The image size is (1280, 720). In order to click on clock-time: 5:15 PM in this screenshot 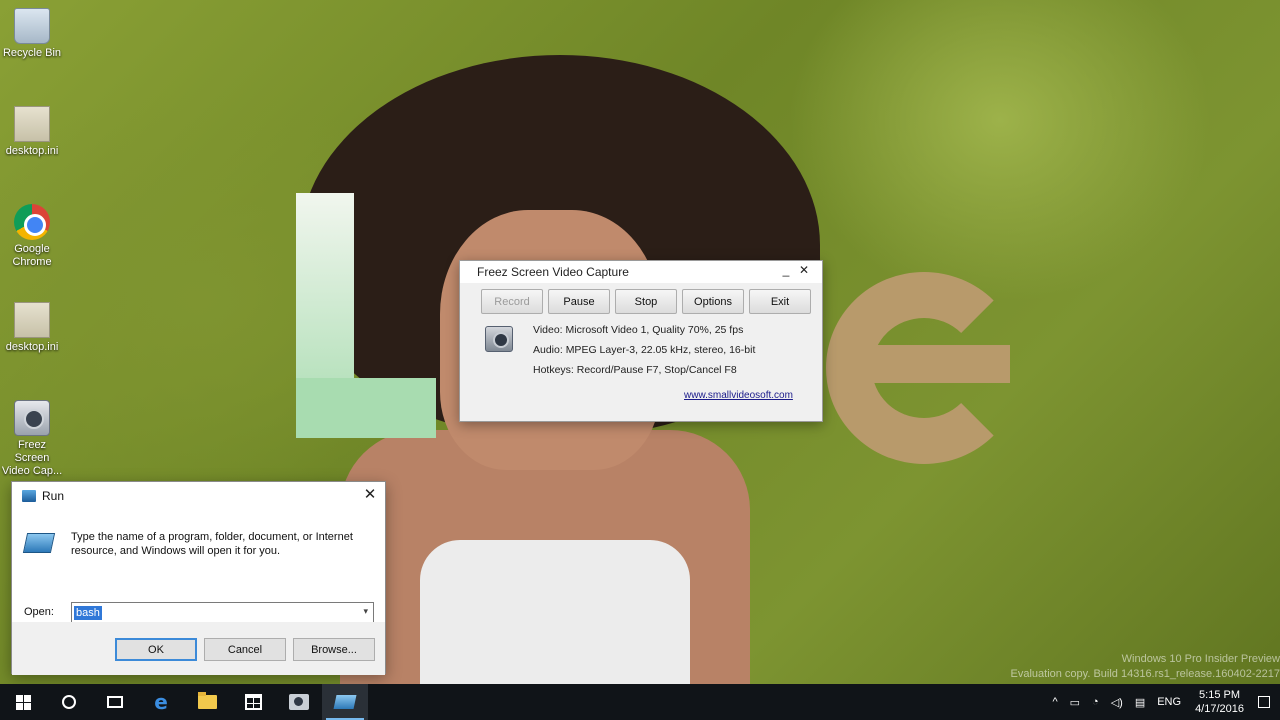, I will do `click(1220, 695)`.